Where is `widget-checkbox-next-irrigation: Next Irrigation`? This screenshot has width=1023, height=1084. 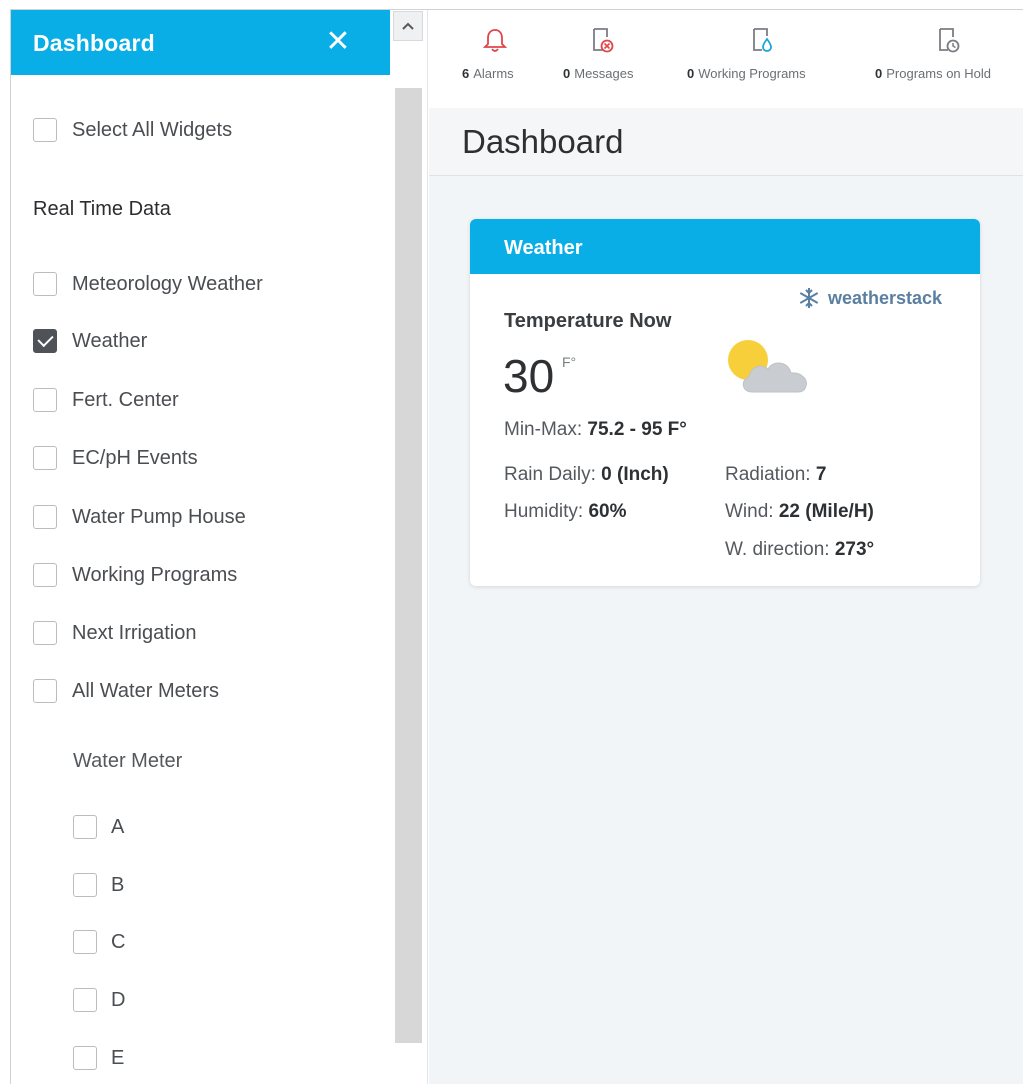
widget-checkbox-next-irrigation: Next Irrigation is located at coordinates (115, 633).